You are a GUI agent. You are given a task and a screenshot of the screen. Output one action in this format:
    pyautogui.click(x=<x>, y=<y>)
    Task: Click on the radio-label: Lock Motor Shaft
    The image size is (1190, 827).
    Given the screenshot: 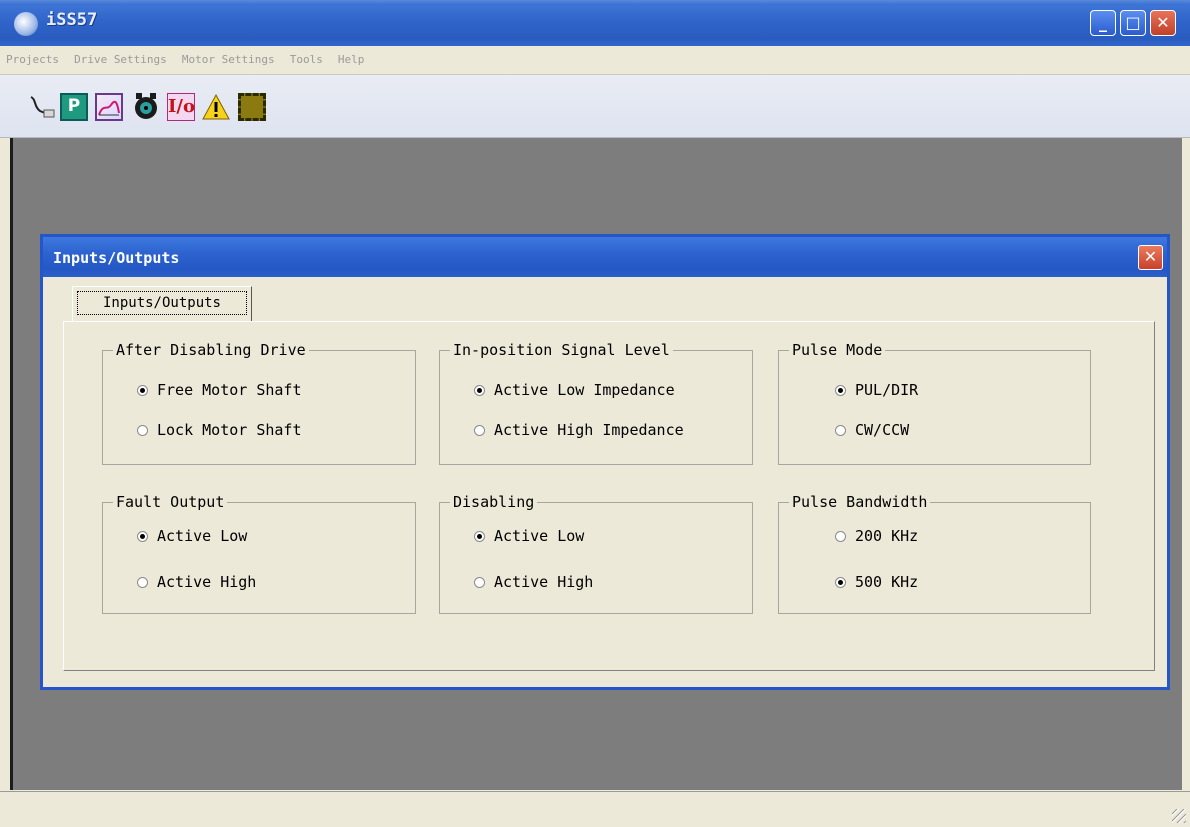 What is the action you would take?
    pyautogui.click(x=229, y=430)
    